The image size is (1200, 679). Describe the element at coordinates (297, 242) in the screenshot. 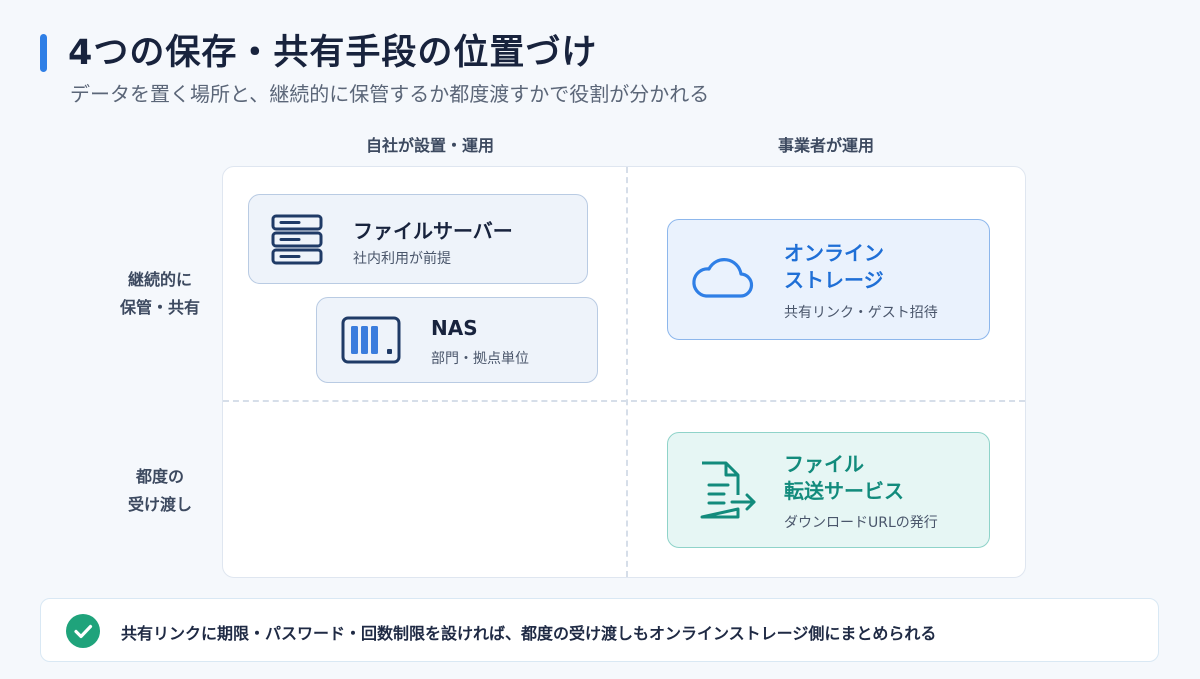

I see `server-icon` at that location.